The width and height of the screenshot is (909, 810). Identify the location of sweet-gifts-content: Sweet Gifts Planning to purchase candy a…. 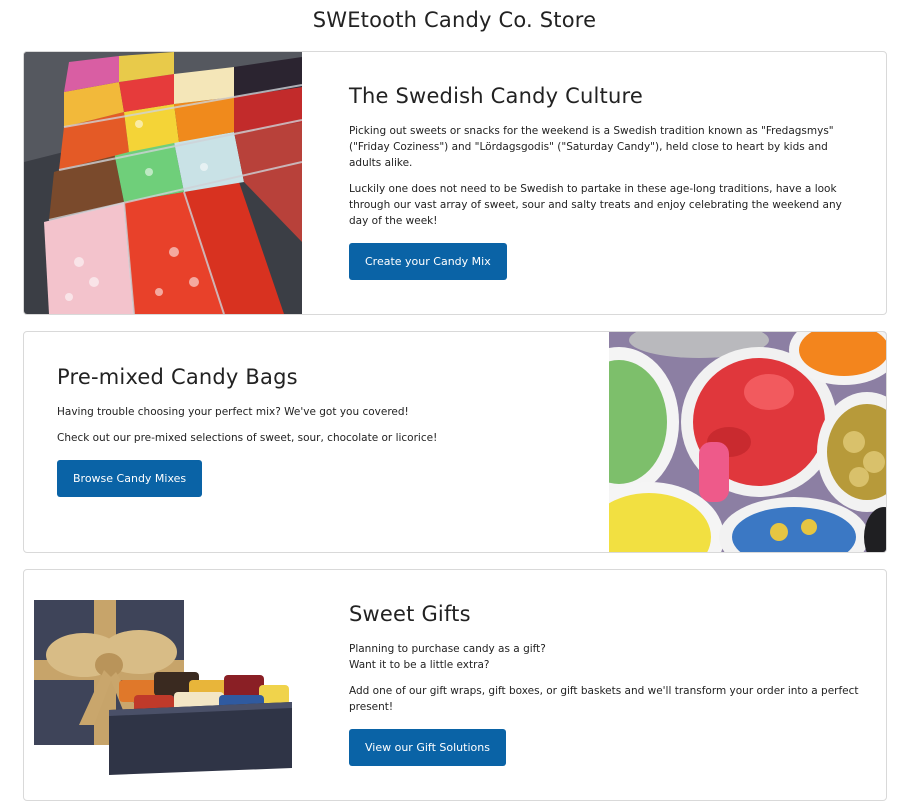
(604, 684).